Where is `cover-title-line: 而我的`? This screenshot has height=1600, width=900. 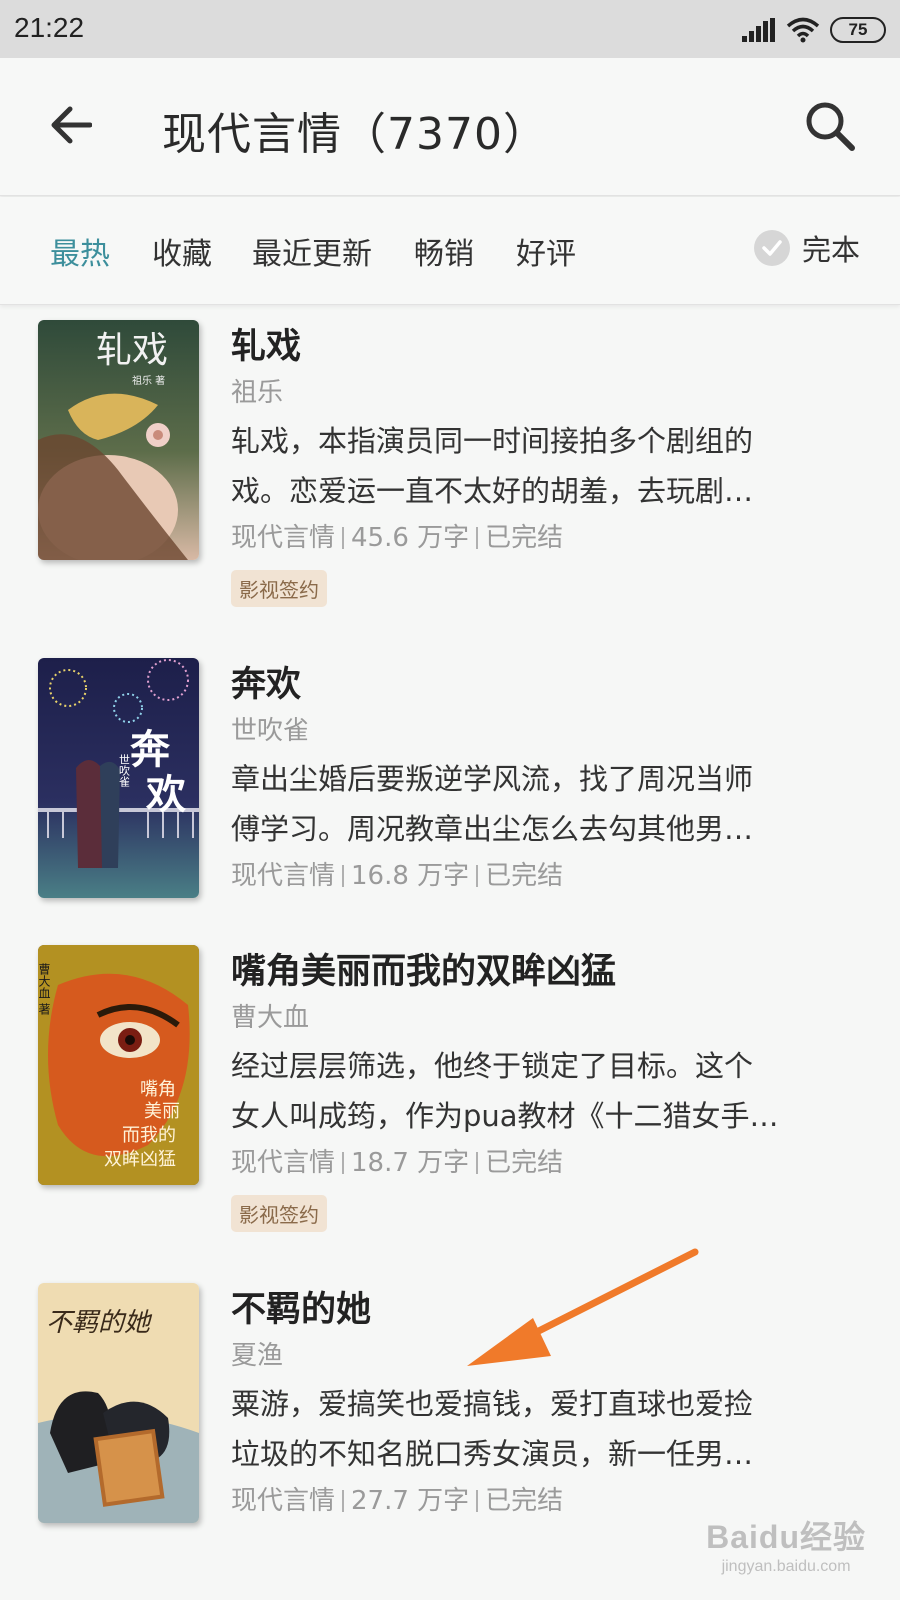 cover-title-line: 而我的 is located at coordinates (149, 1135).